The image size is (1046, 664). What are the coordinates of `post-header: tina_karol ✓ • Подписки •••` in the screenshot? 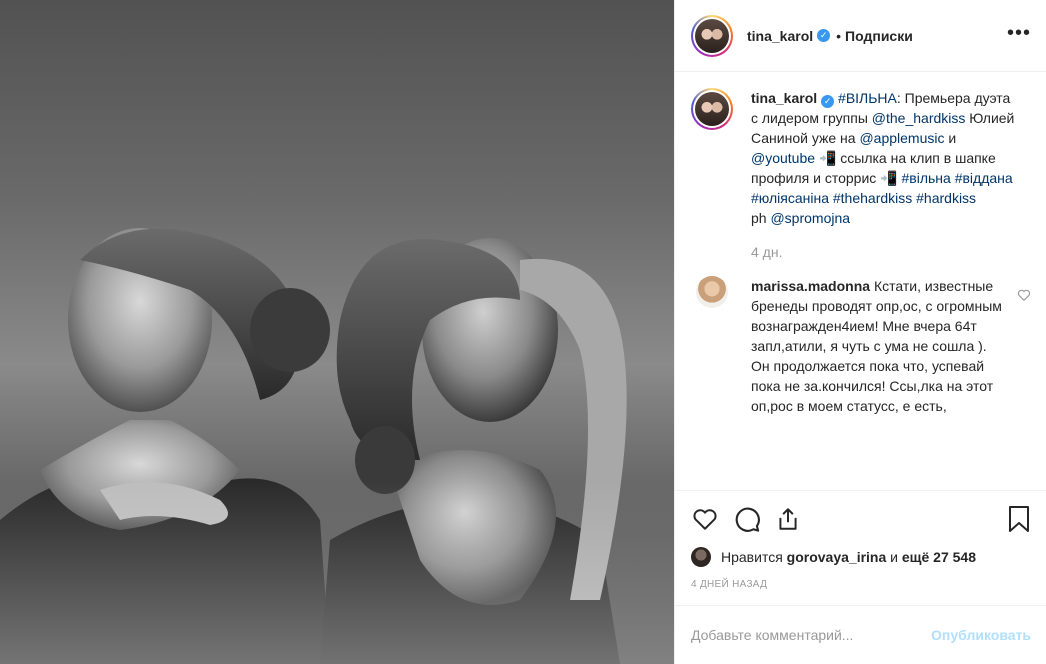 It's located at (860, 36).